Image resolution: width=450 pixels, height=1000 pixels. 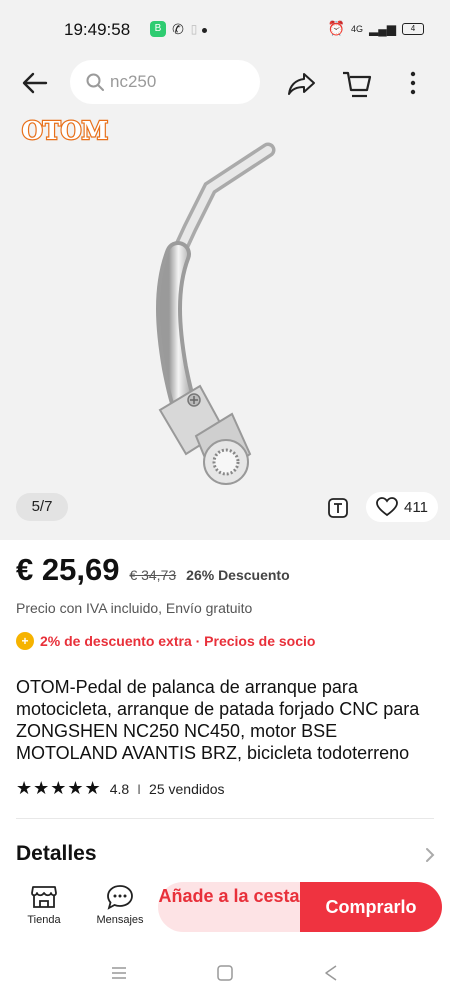 I want to click on whatsapp-icon: ✆, so click(x=178, y=29).